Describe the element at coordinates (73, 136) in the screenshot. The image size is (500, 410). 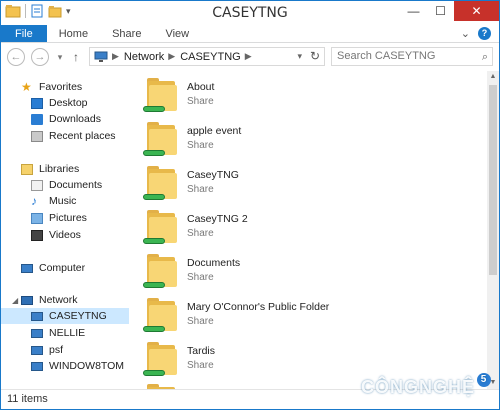
I see `nav-recent-places: Recent places` at that location.